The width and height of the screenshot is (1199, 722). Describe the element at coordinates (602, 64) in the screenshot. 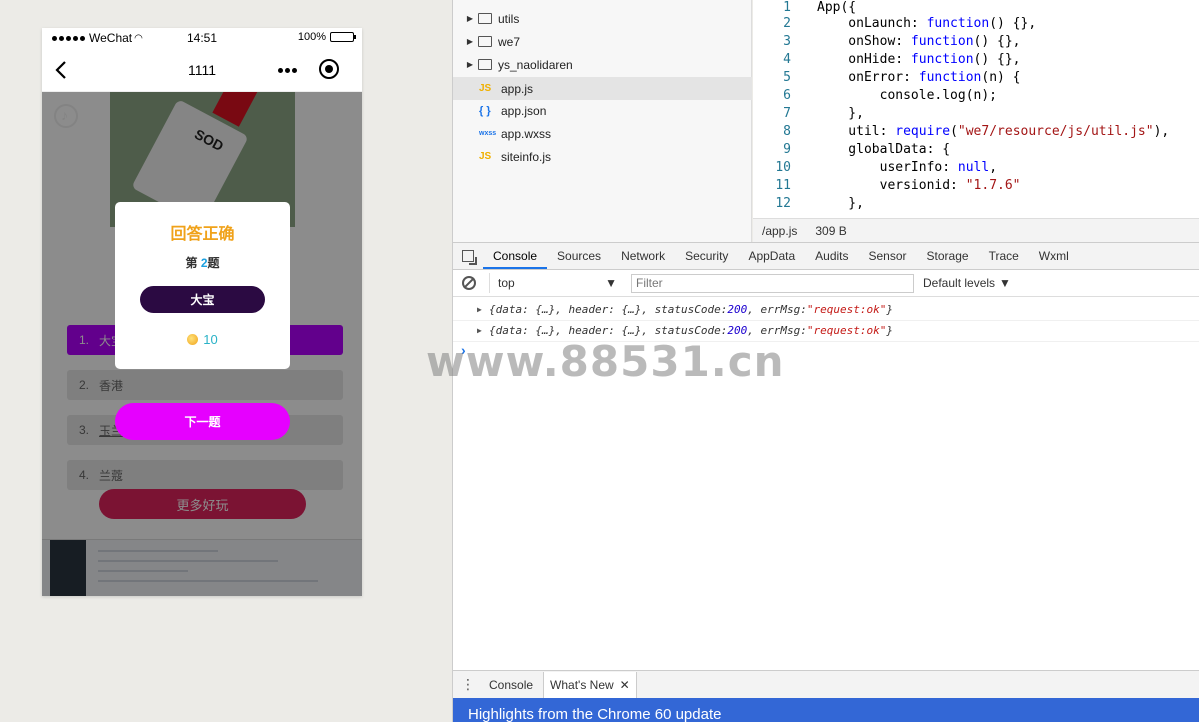

I see `tree-folder-ys-naolidaren: ▶ ys_naolidaren` at that location.